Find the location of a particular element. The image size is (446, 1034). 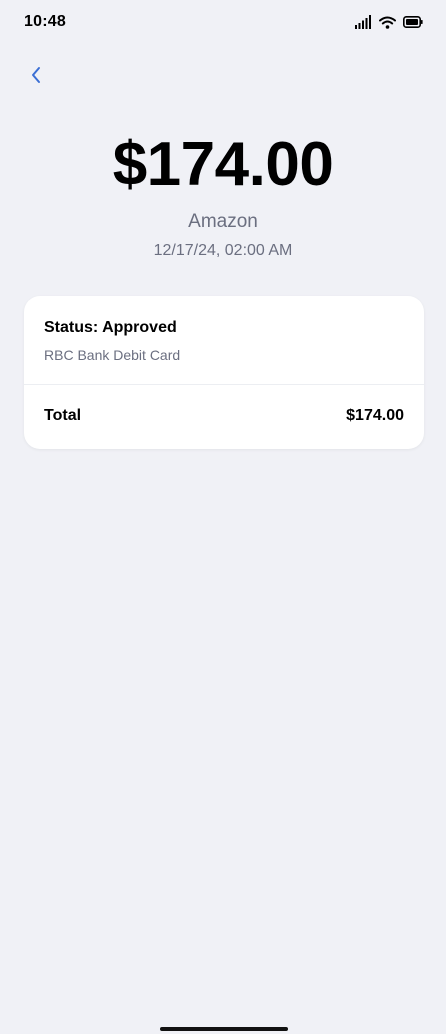

battery-icon is located at coordinates (413, 22).